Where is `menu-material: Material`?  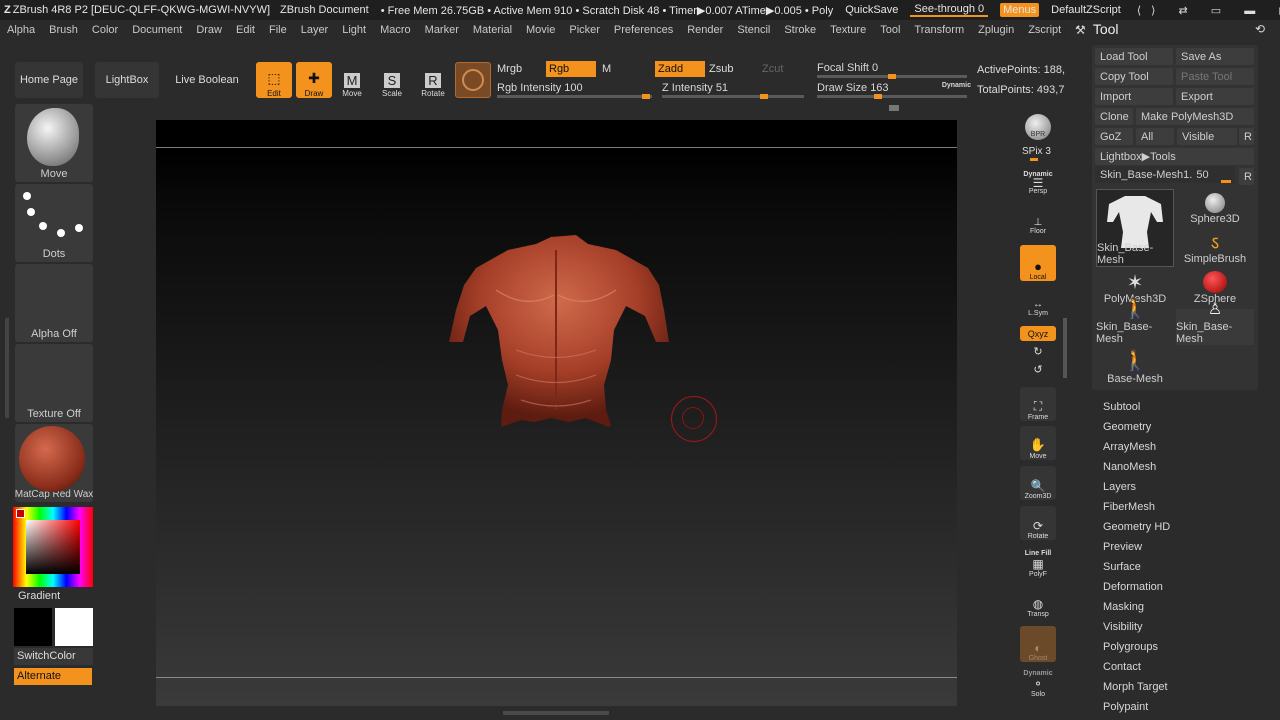
menu-material: Material is located at coordinates (492, 30).